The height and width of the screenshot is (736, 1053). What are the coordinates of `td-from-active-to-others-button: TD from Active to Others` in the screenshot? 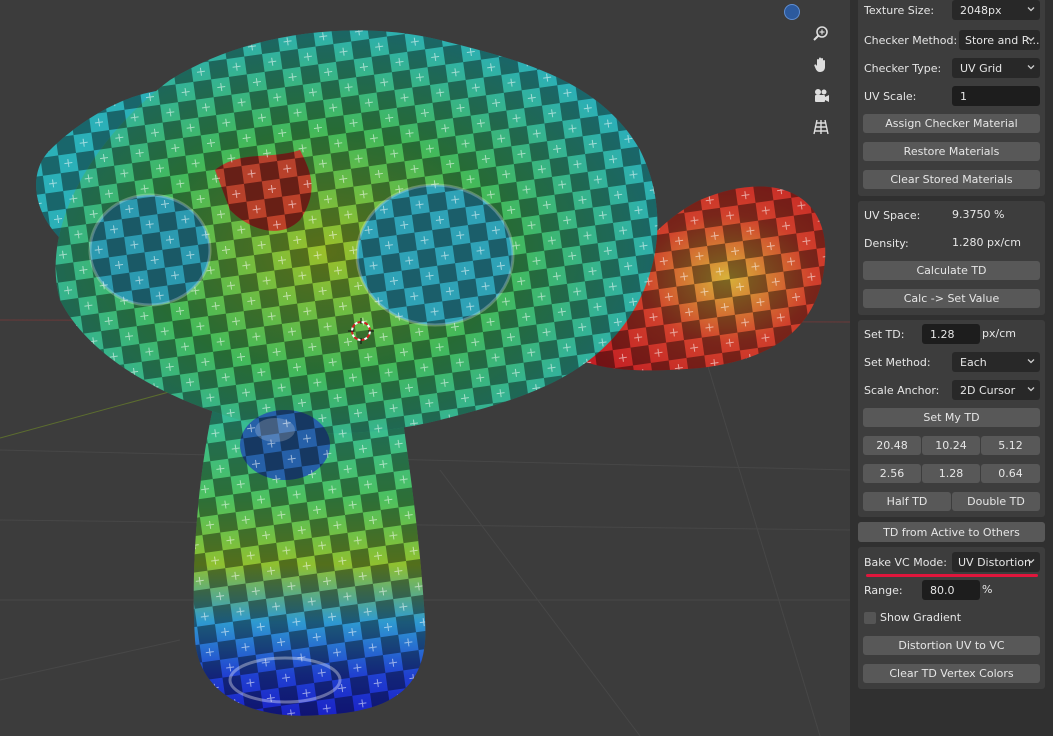 It's located at (951, 532).